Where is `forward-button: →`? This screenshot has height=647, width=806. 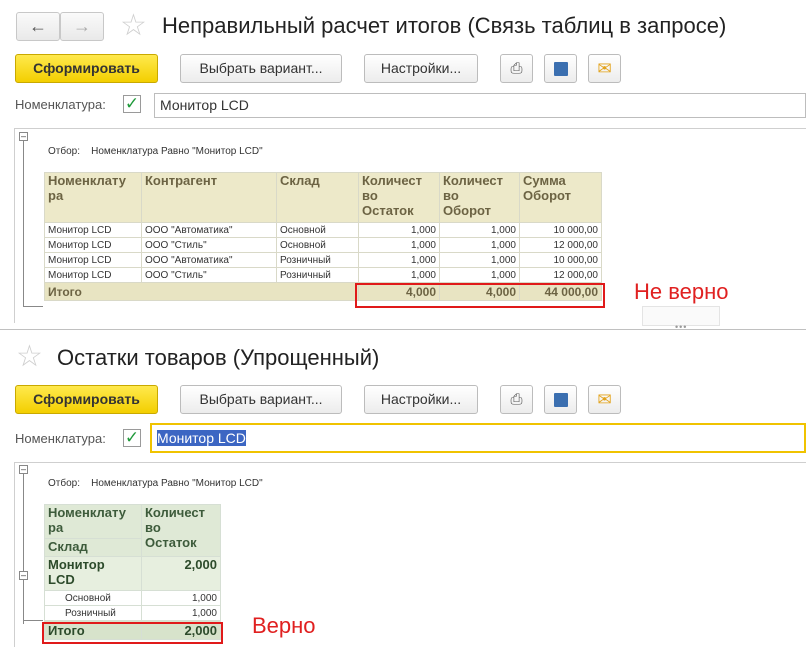 forward-button: → is located at coordinates (82, 26).